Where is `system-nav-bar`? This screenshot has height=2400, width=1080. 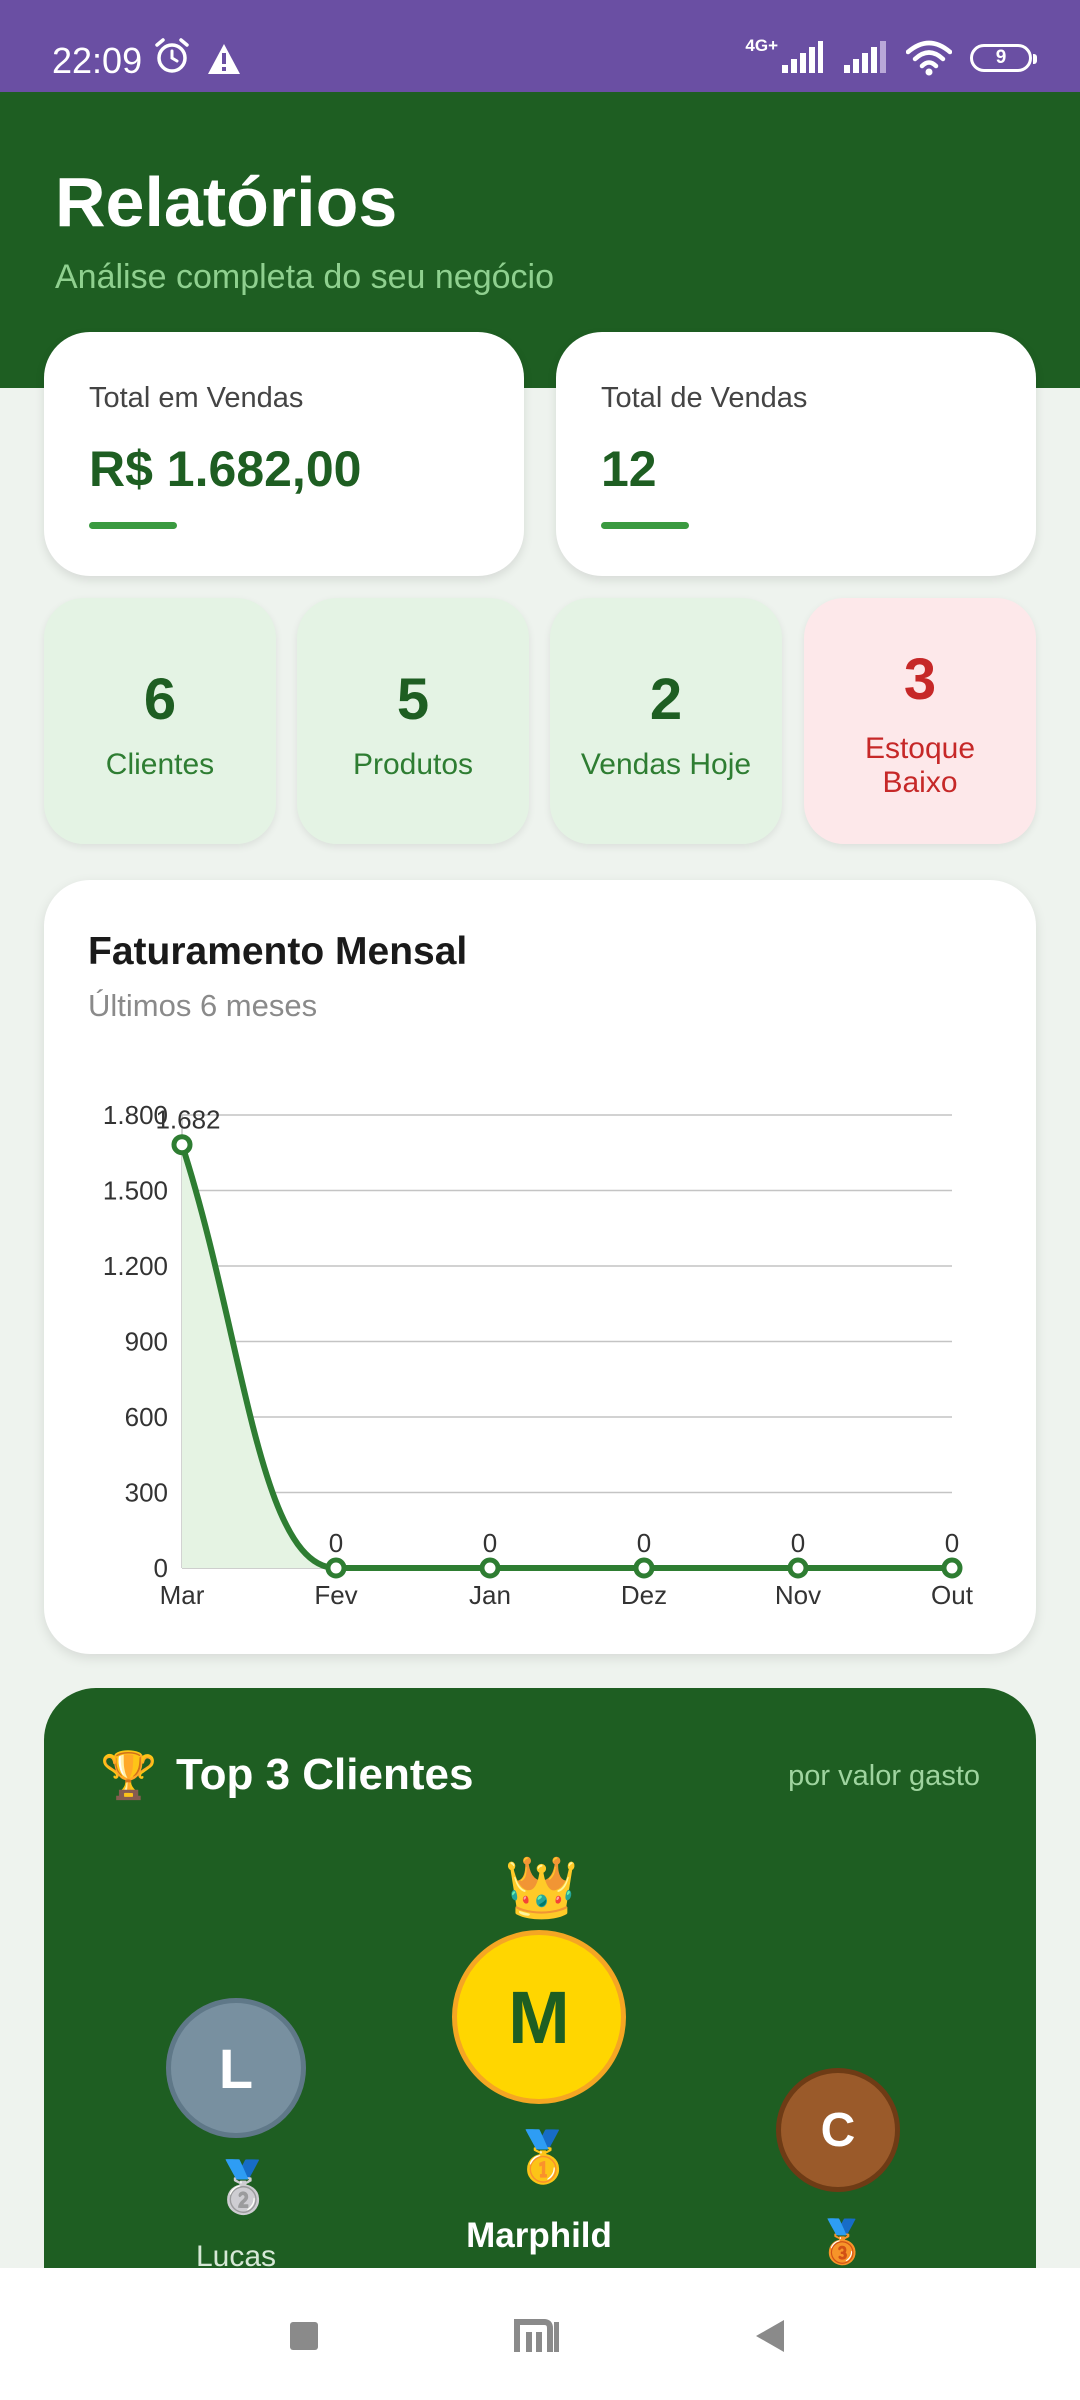
system-nav-bar is located at coordinates (540, 2334).